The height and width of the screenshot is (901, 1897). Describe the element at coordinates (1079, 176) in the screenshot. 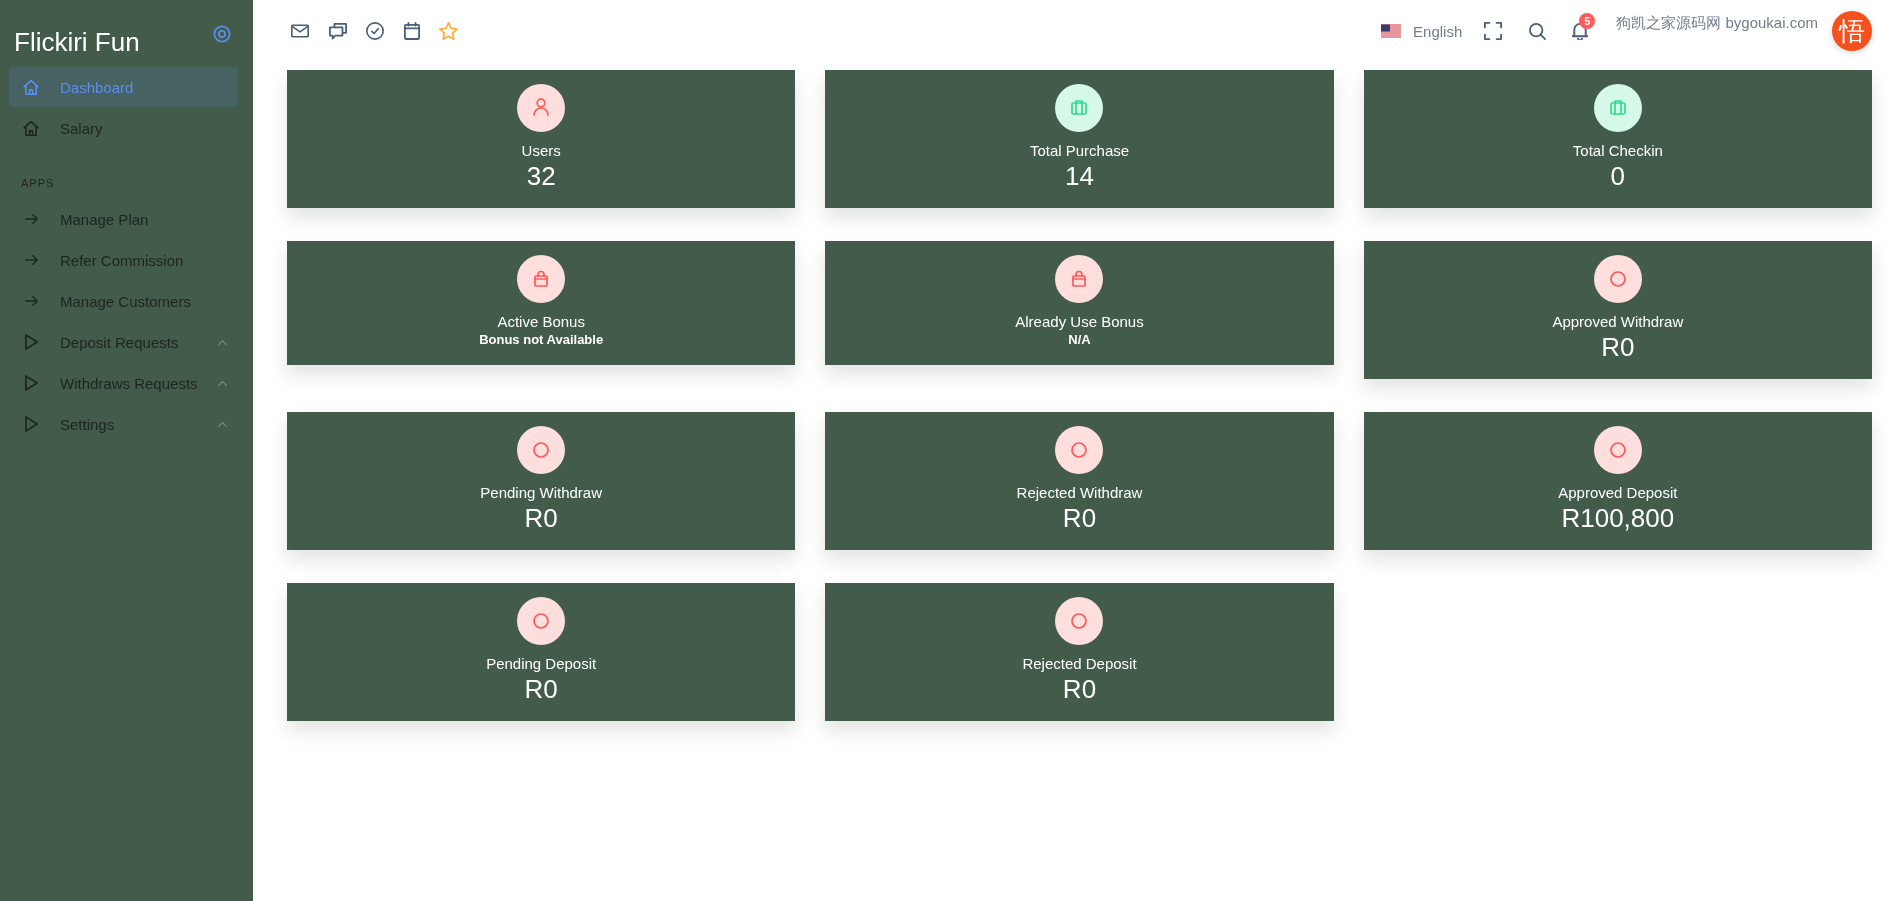

I see `stat-value: 14` at that location.